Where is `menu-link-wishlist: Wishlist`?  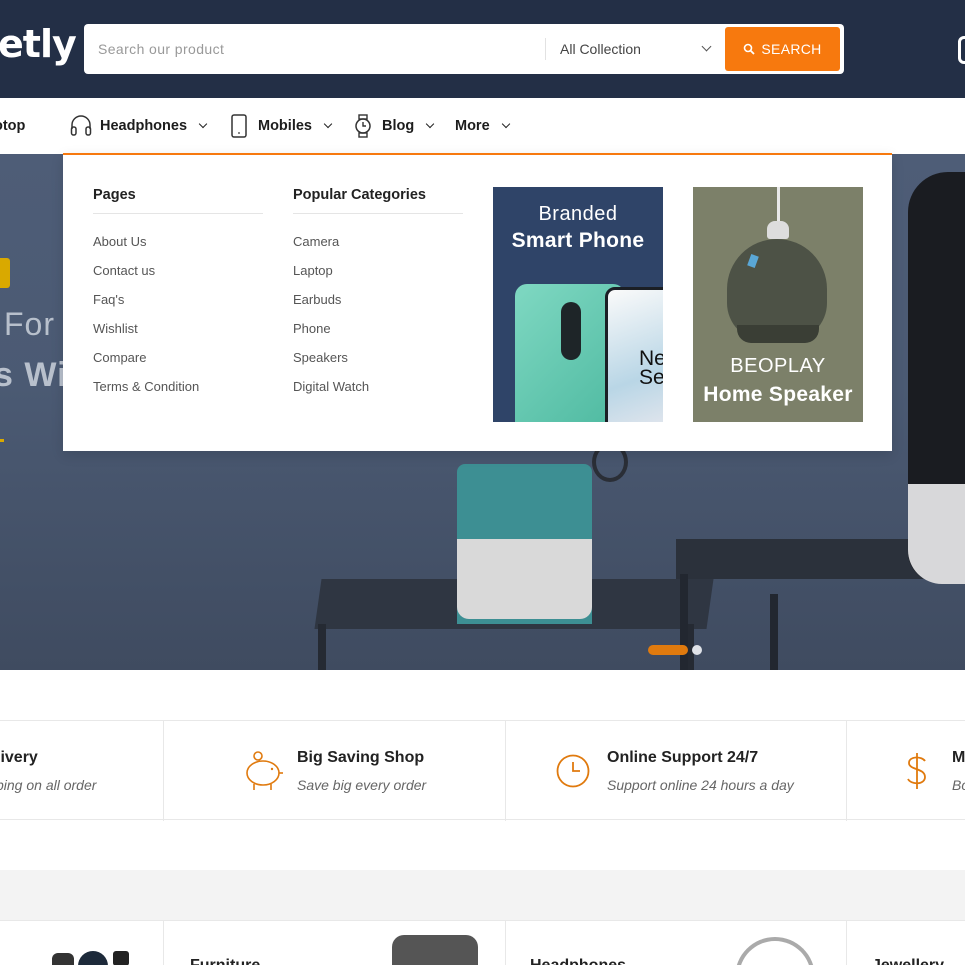 menu-link-wishlist: Wishlist is located at coordinates (178, 335).